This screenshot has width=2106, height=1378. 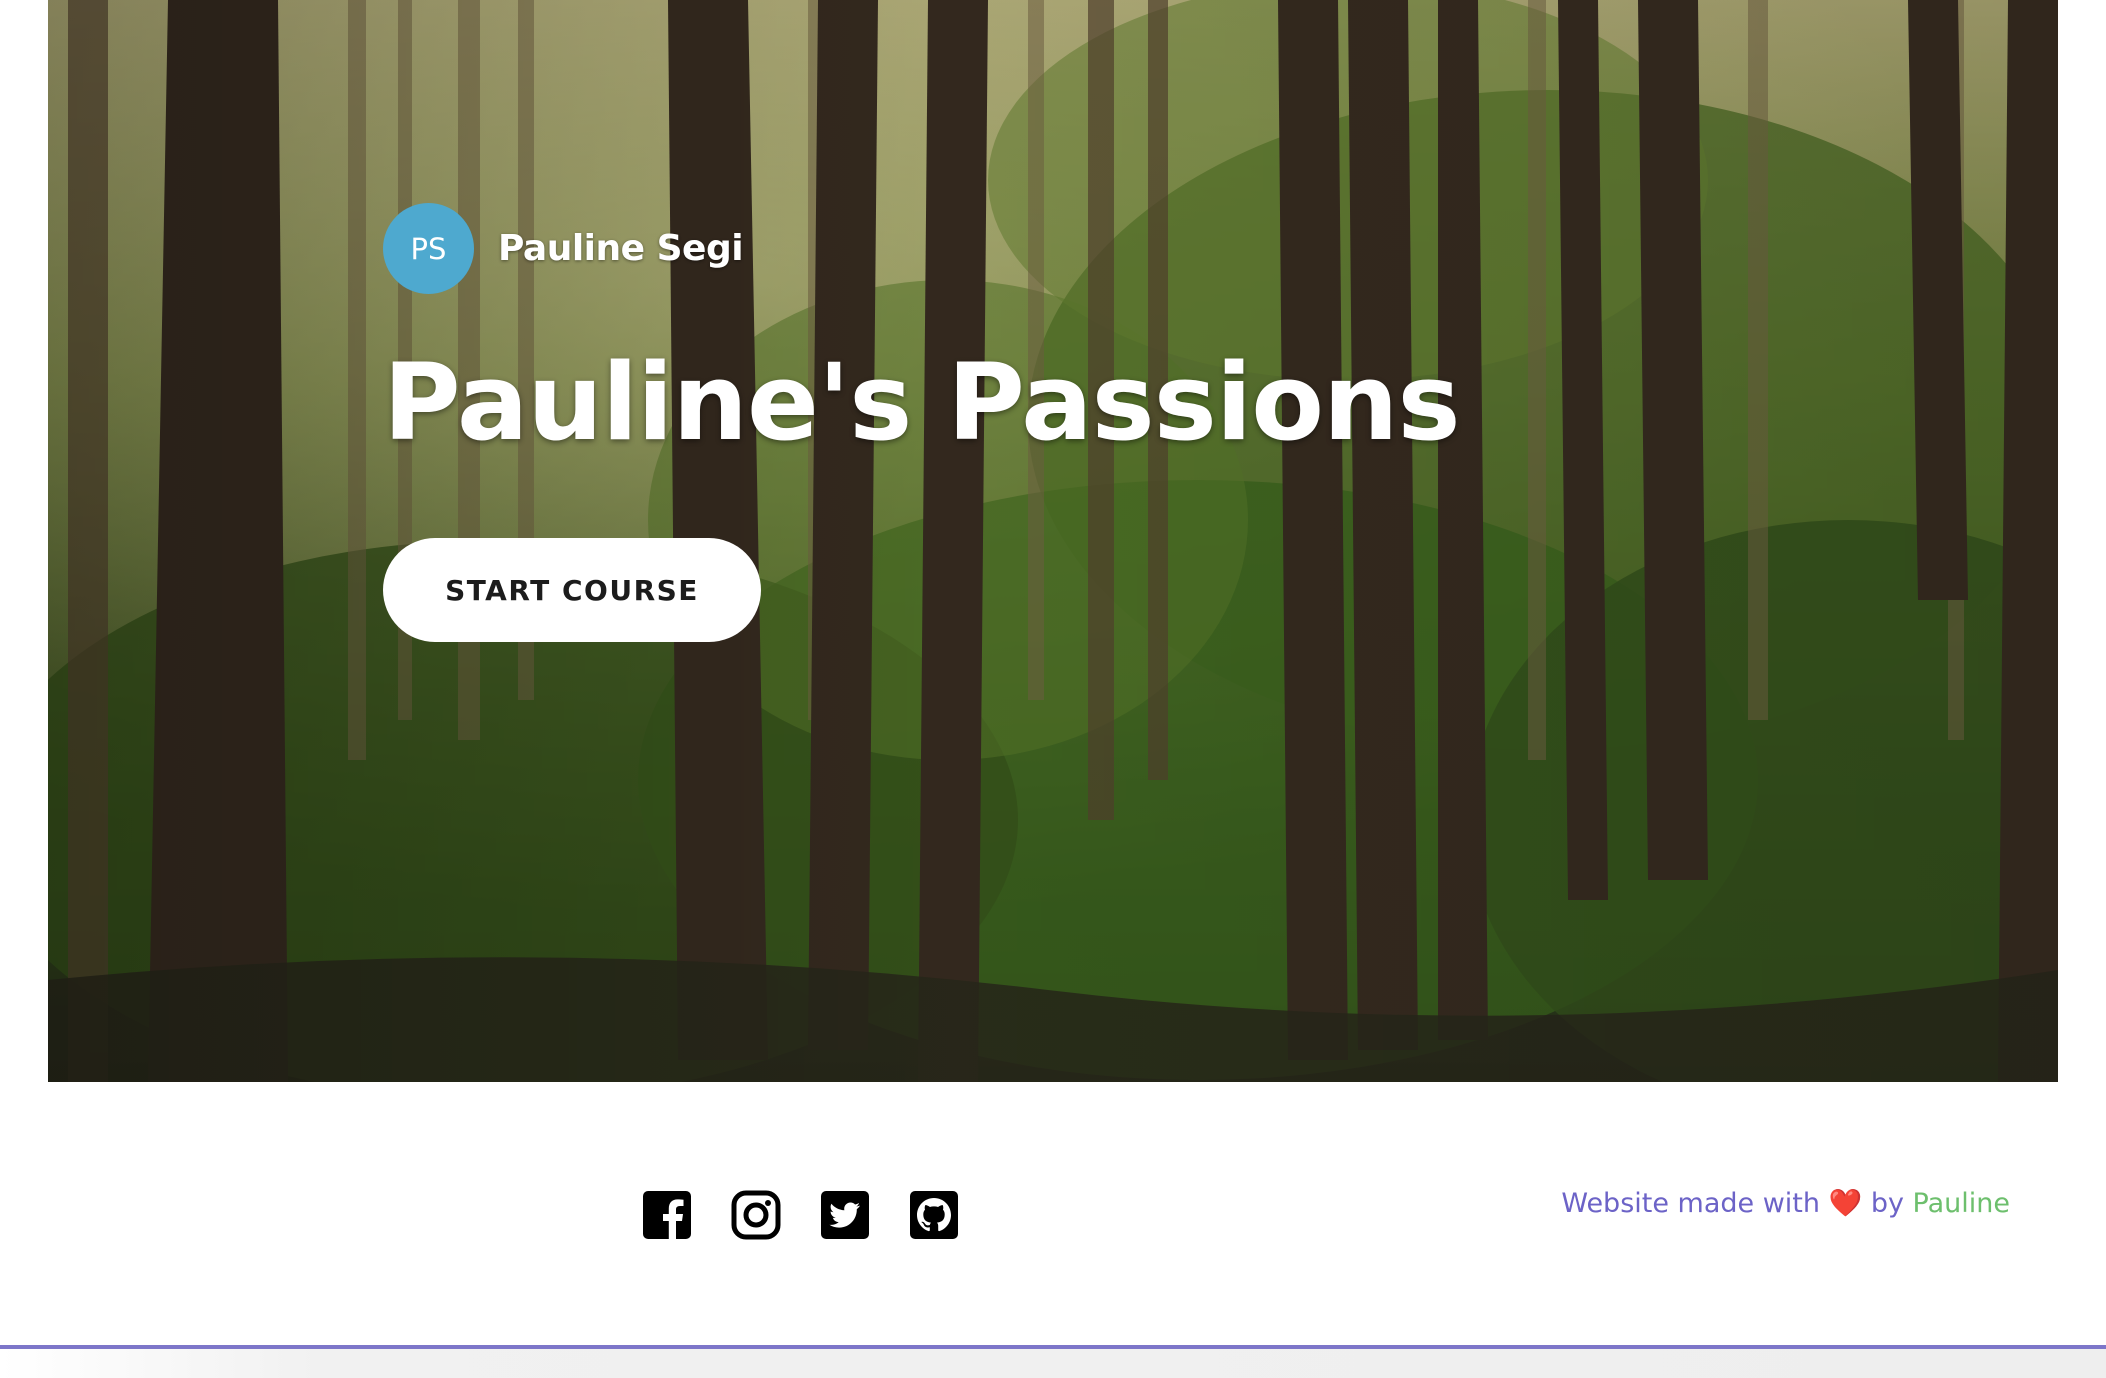 I want to click on page-title: Pauline's Passions, so click(x=922, y=402).